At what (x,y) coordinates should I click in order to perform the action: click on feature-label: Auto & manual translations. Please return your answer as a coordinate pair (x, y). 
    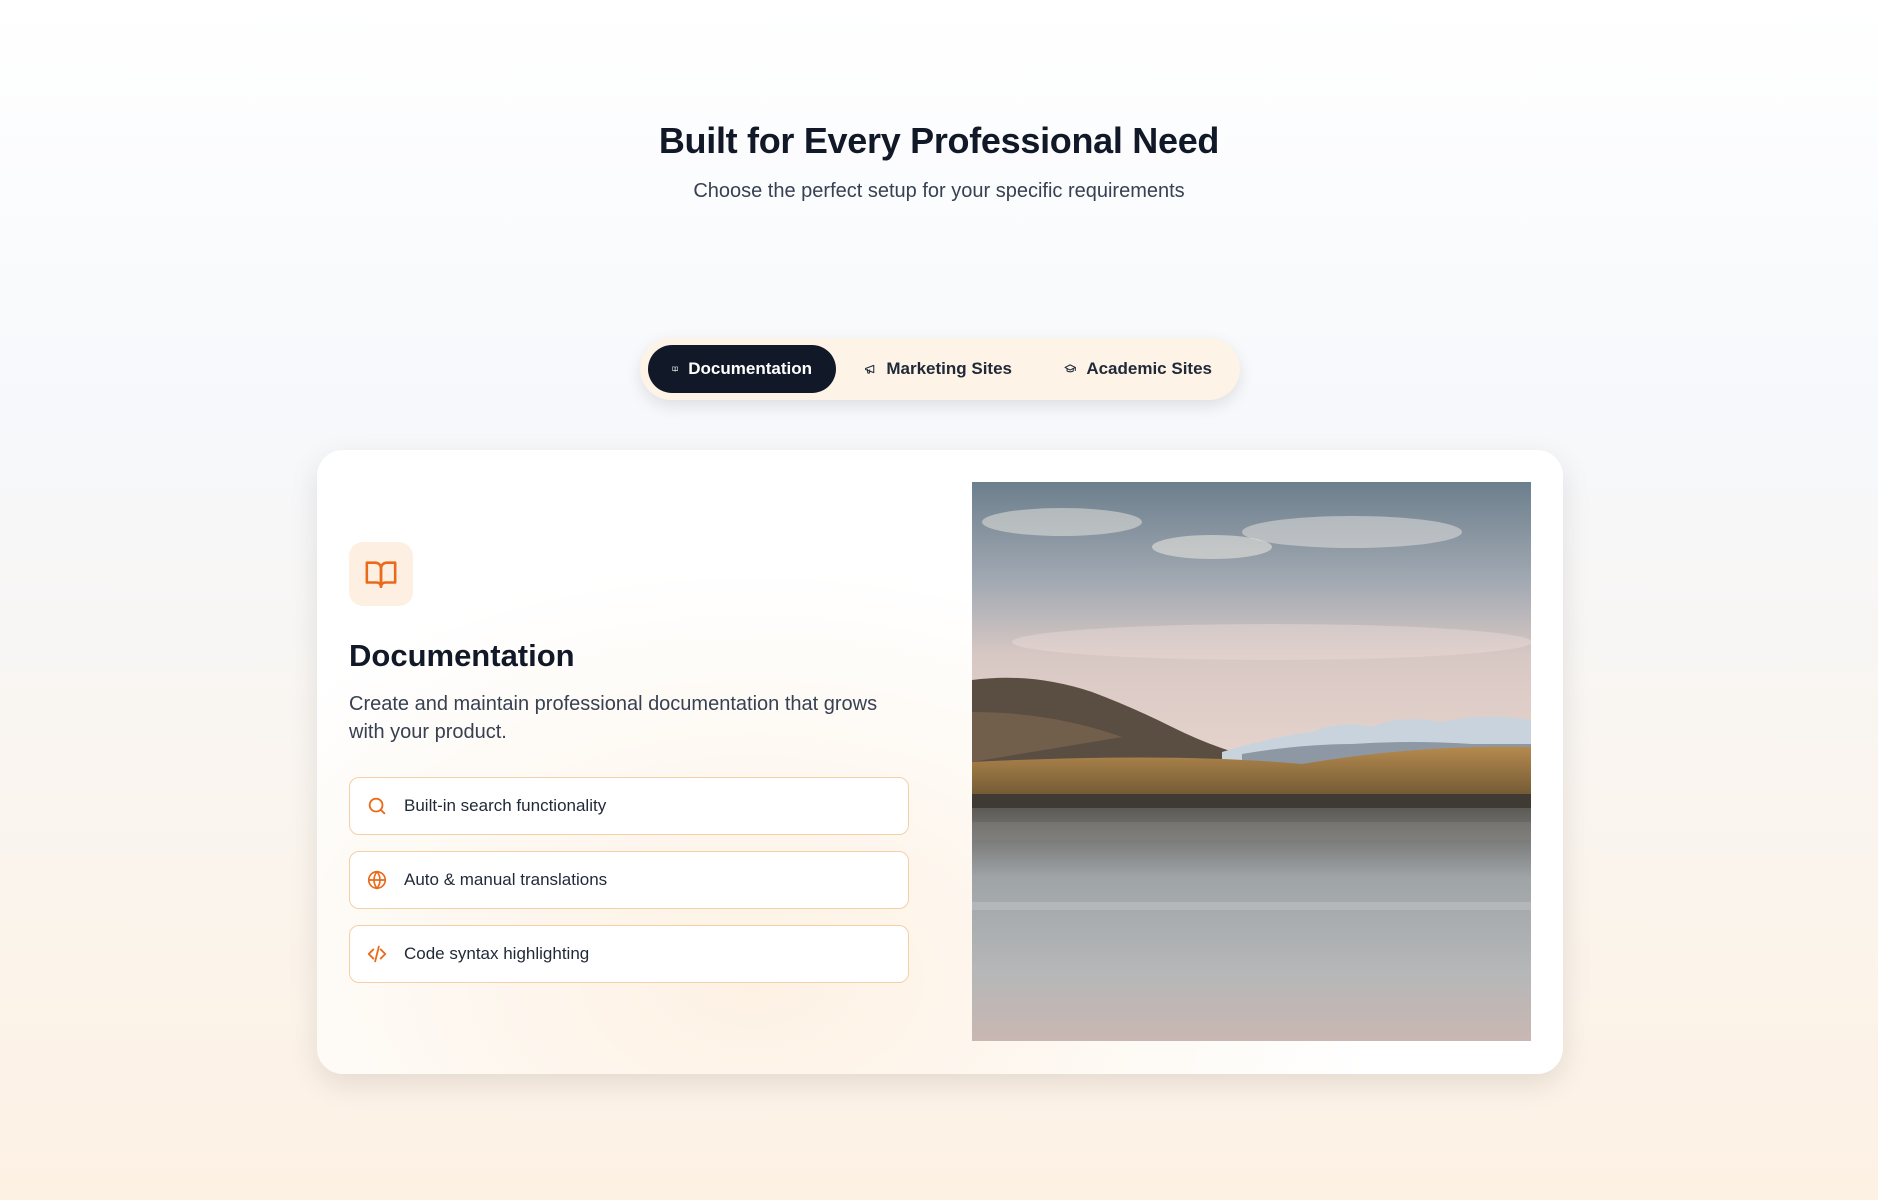
    Looking at the image, I should click on (506, 879).